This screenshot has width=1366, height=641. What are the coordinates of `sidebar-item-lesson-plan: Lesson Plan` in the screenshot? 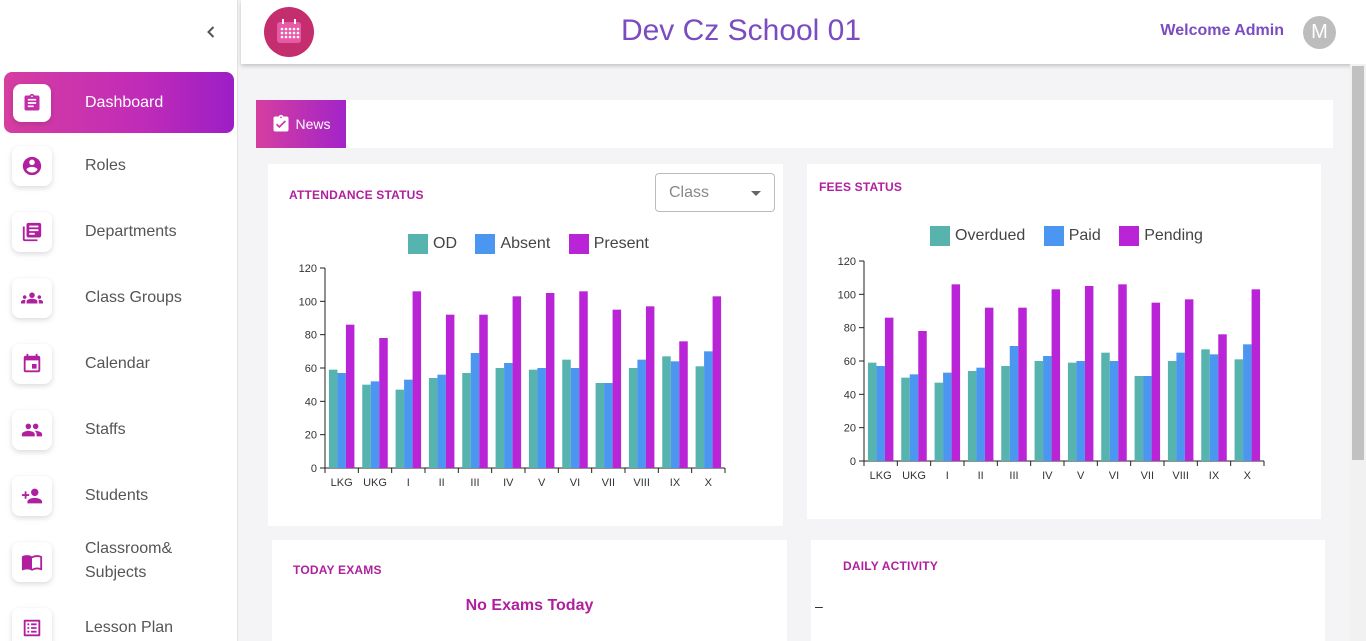 It's located at (118, 618).